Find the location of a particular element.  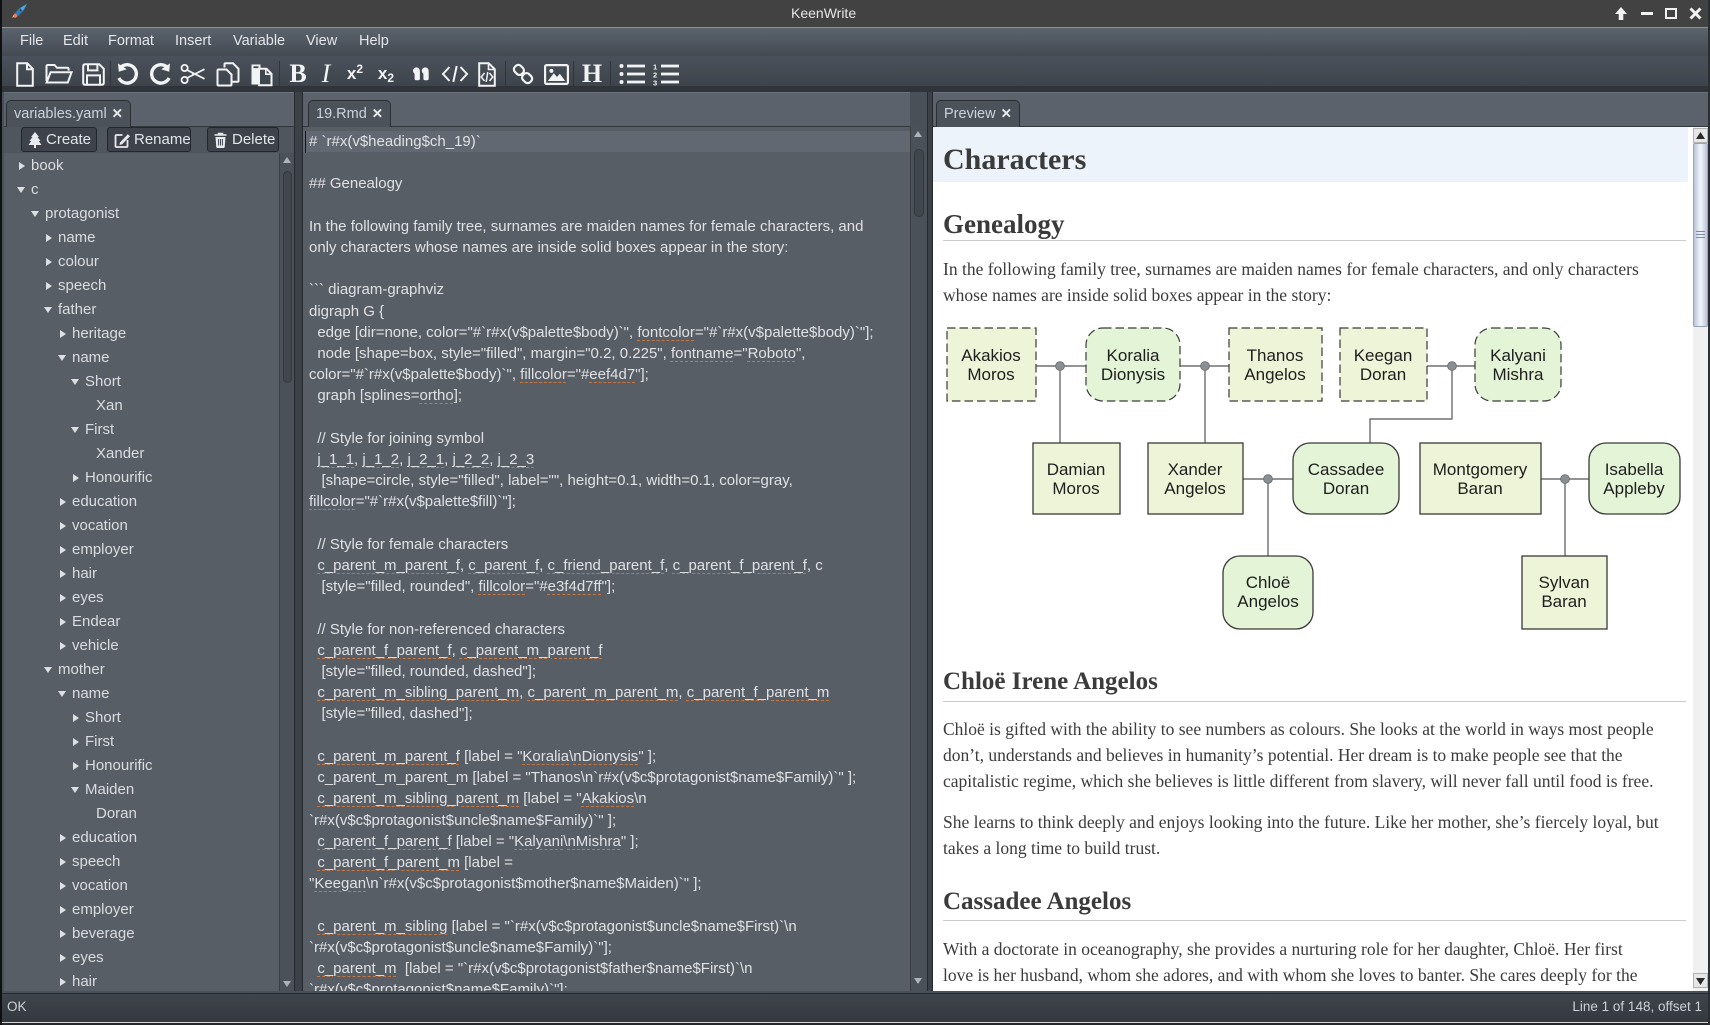

svg-text: Kalyani is located at coordinates (1518, 355).